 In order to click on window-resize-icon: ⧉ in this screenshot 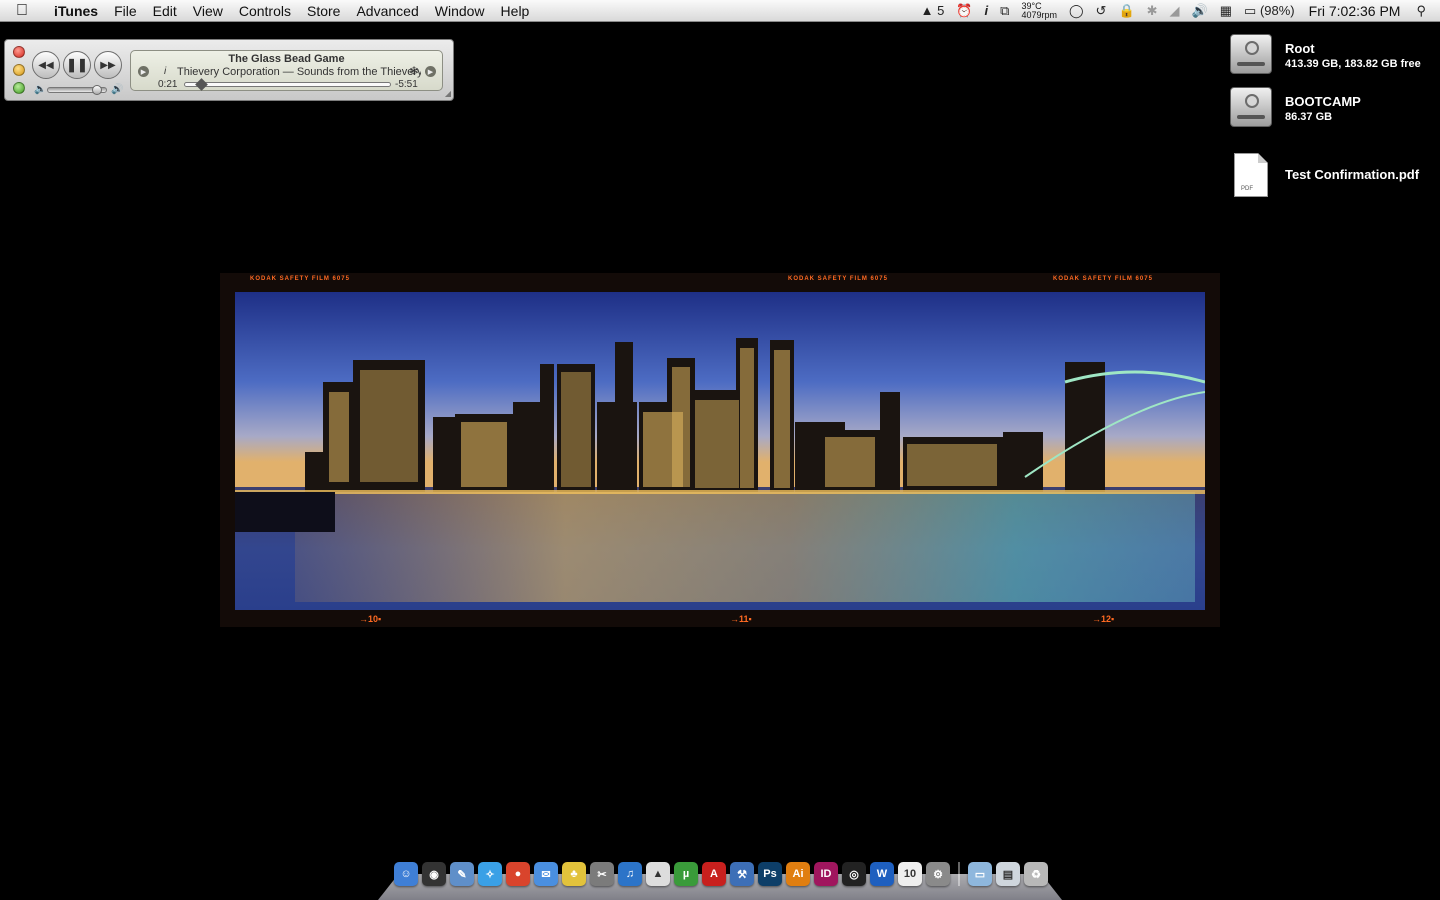, I will do `click(1004, 11)`.